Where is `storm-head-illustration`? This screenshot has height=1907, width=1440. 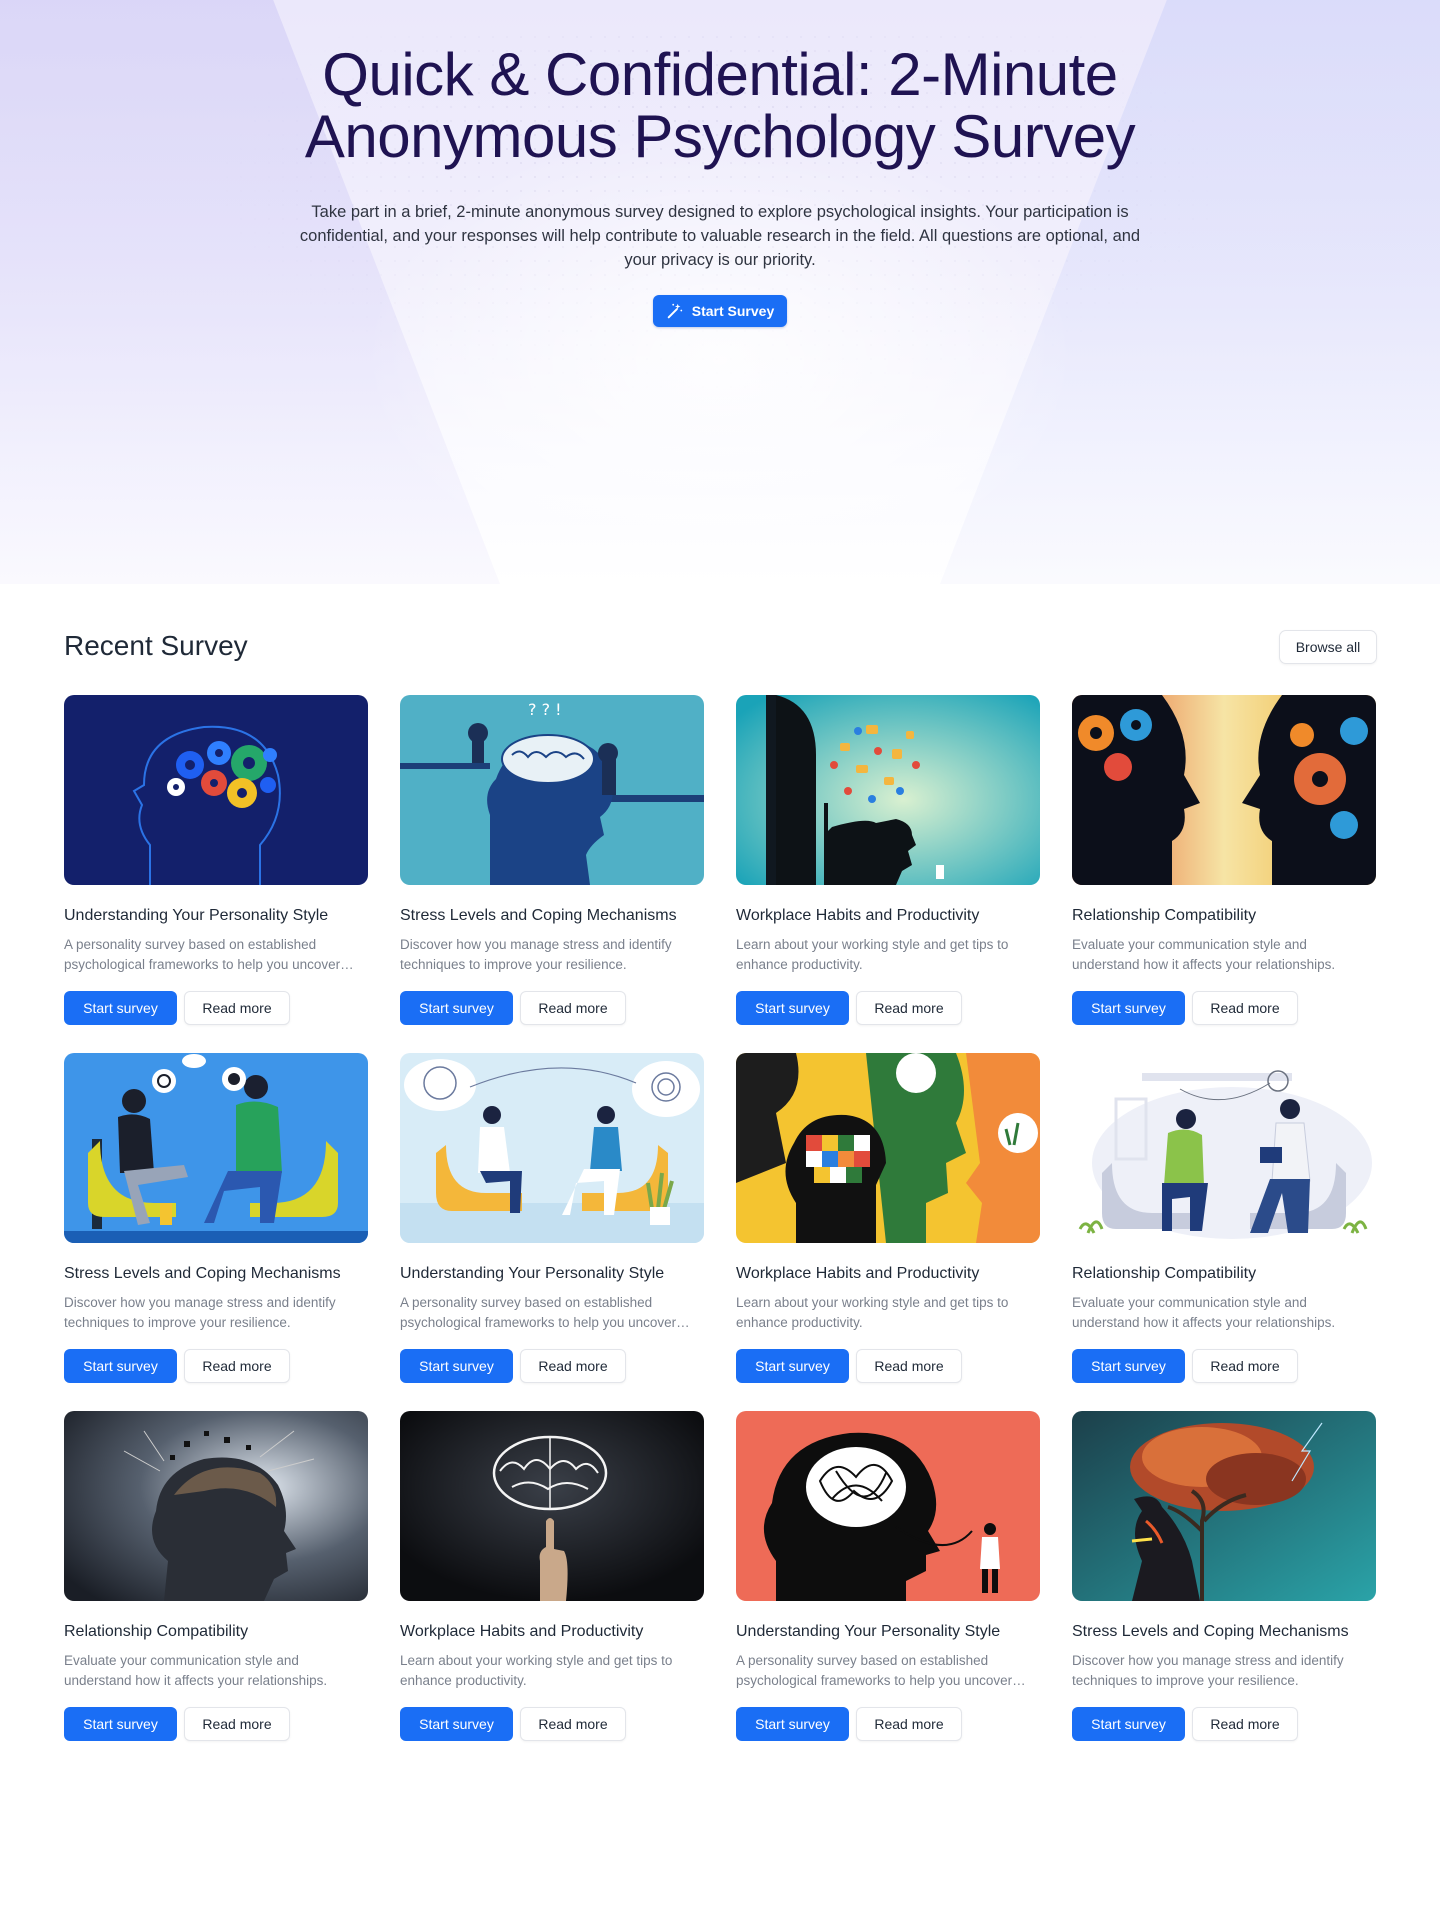 storm-head-illustration is located at coordinates (216, 1506).